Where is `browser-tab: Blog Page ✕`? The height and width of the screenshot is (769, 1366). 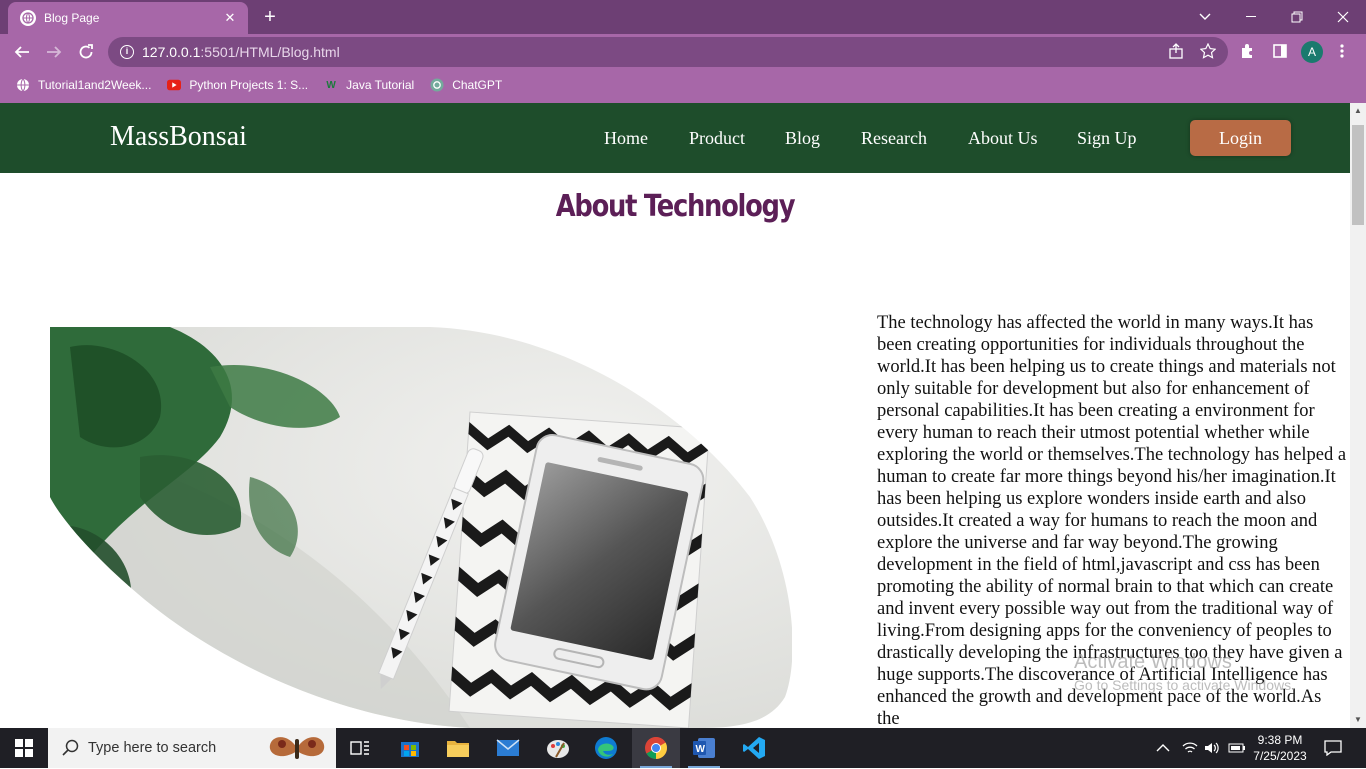
browser-tab: Blog Page ✕ is located at coordinates (128, 18).